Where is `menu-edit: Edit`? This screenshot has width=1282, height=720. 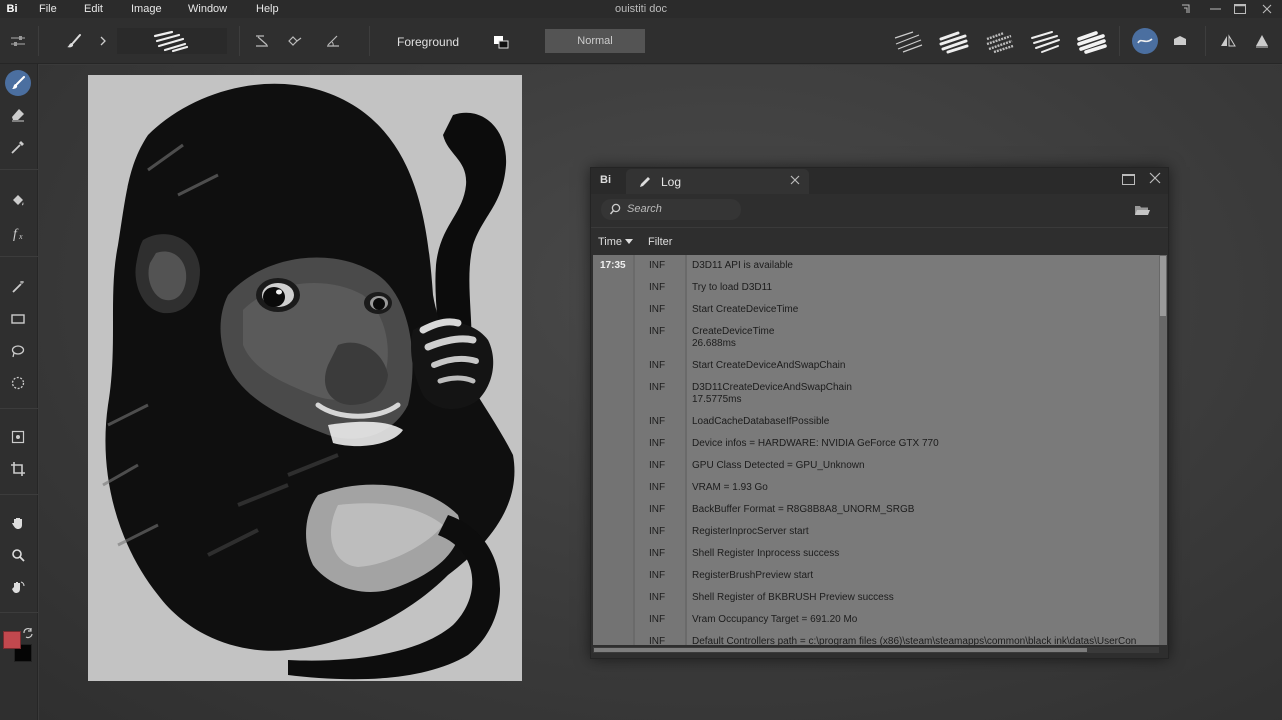
menu-edit: Edit is located at coordinates (93, 9).